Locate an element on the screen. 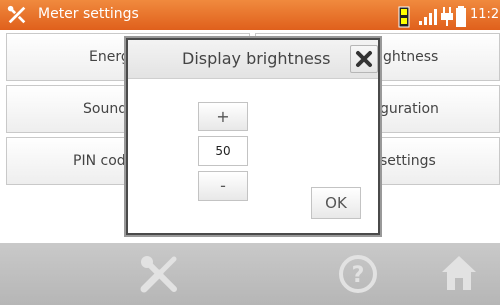 This screenshot has width=500, height=305. minus-label: - is located at coordinates (223, 185).